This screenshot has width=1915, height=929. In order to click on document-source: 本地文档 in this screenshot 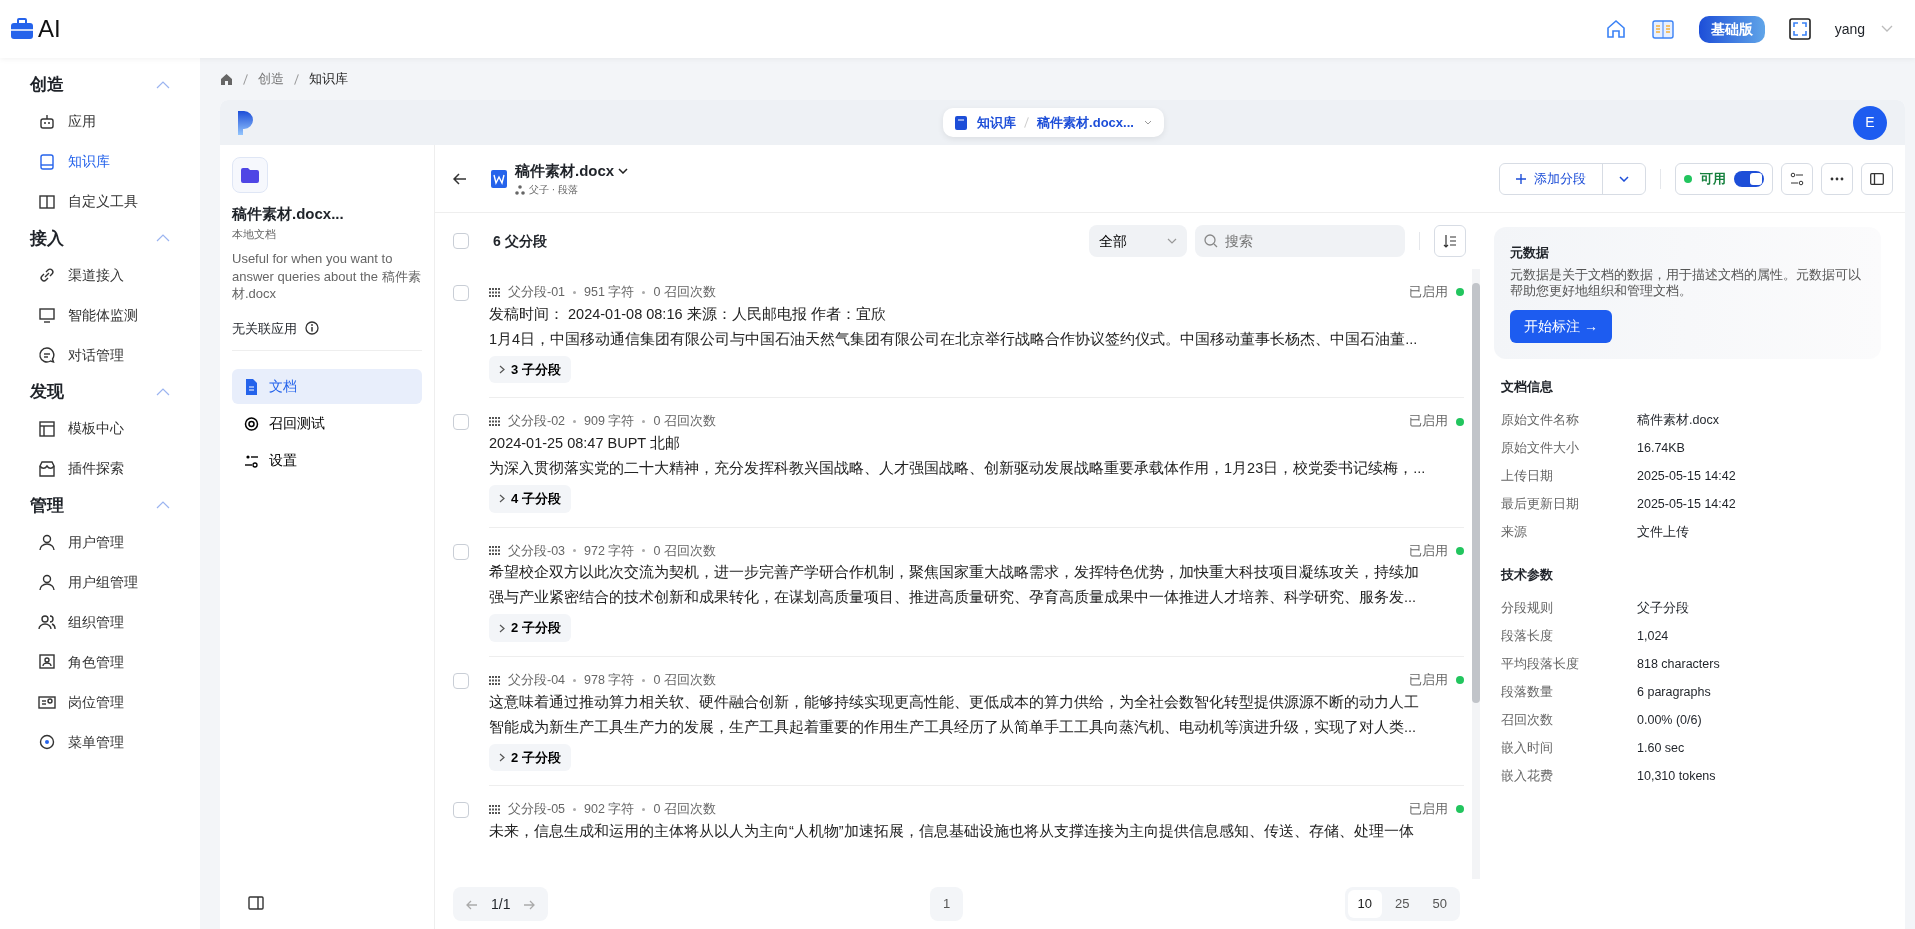, I will do `click(254, 234)`.